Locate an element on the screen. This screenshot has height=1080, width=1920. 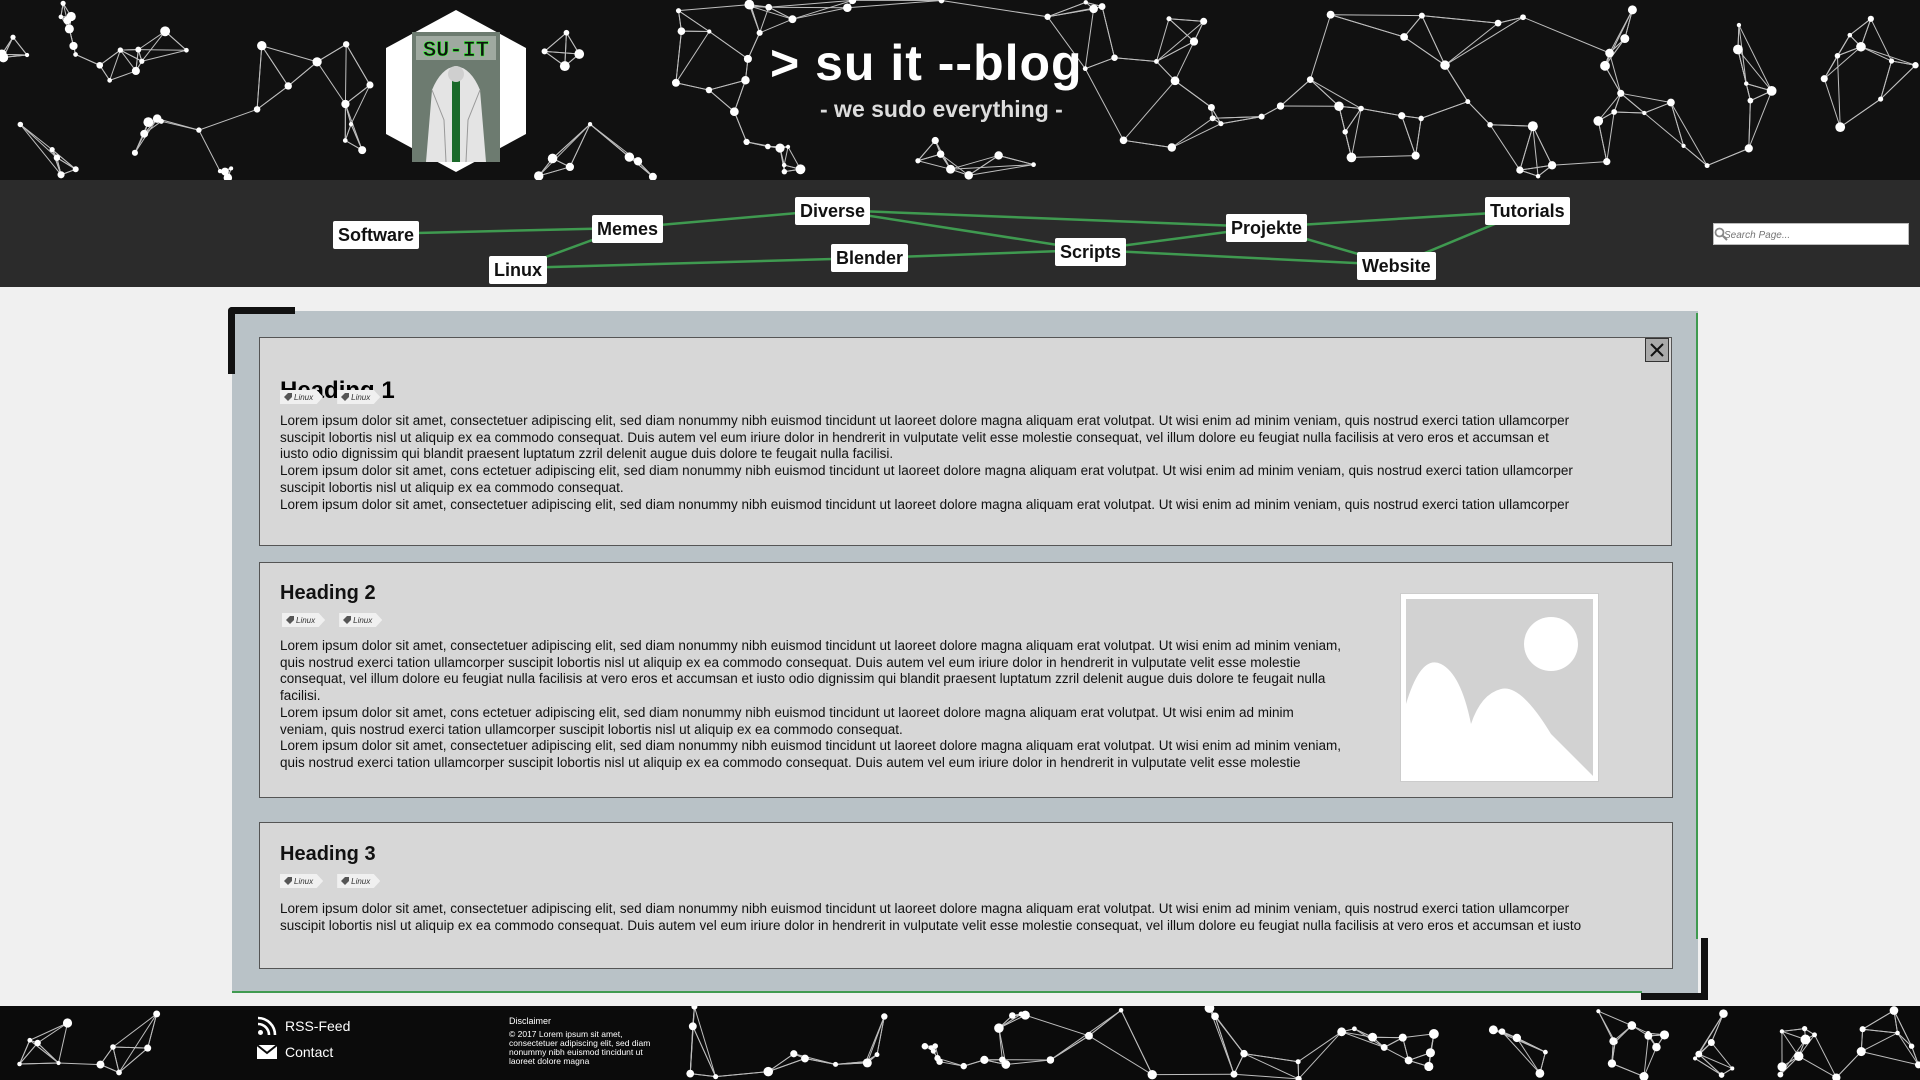
contact-link: Contact is located at coordinates (295, 1052).